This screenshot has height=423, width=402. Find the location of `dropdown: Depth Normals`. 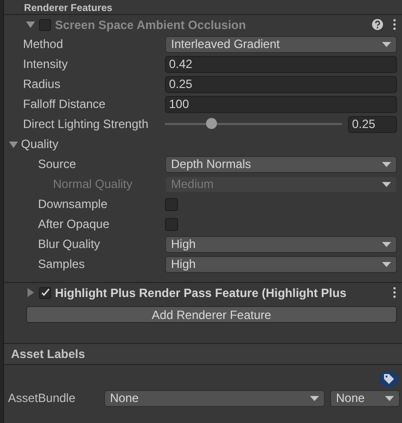

dropdown: Depth Normals is located at coordinates (281, 164).